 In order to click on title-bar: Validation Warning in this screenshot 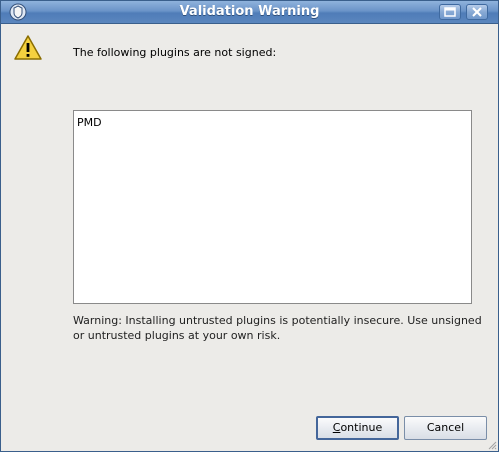, I will do `click(249, 12)`.